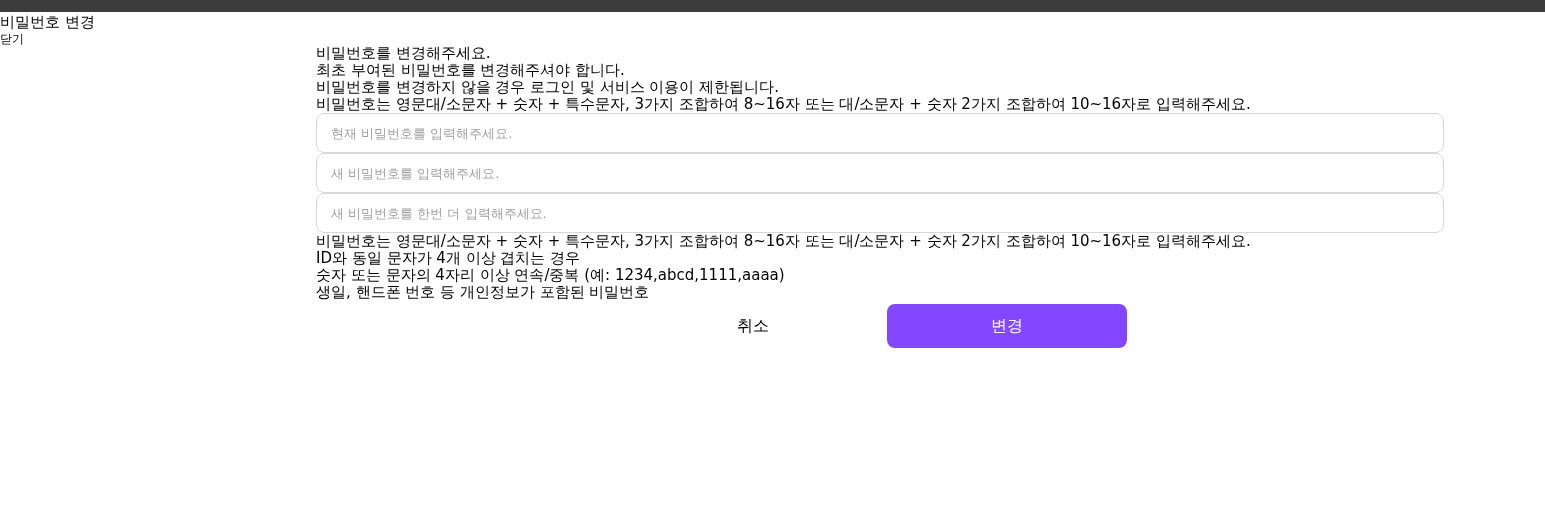  What do you see at coordinates (404, 53) in the screenshot?
I see `notice-text: 비밀번호를 변경해주세요.` at bounding box center [404, 53].